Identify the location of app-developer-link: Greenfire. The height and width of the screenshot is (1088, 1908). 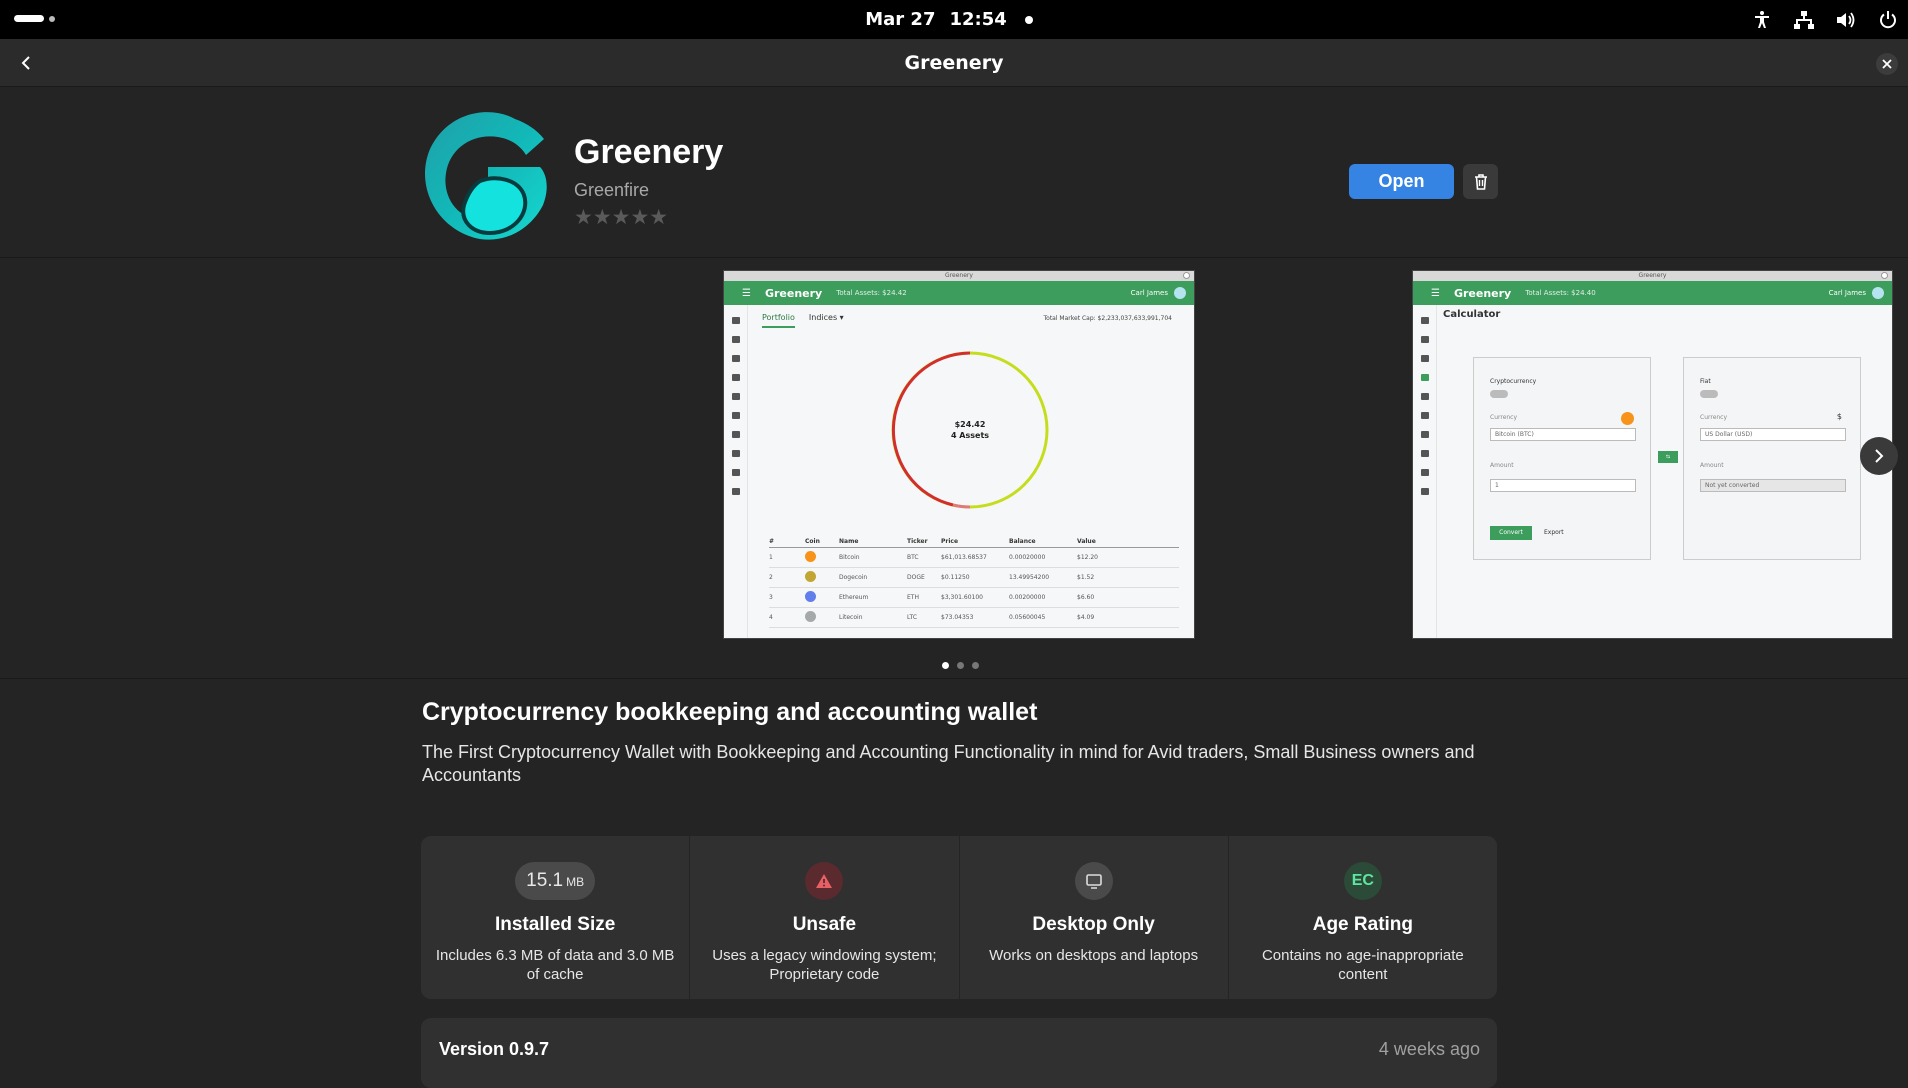
(611, 190).